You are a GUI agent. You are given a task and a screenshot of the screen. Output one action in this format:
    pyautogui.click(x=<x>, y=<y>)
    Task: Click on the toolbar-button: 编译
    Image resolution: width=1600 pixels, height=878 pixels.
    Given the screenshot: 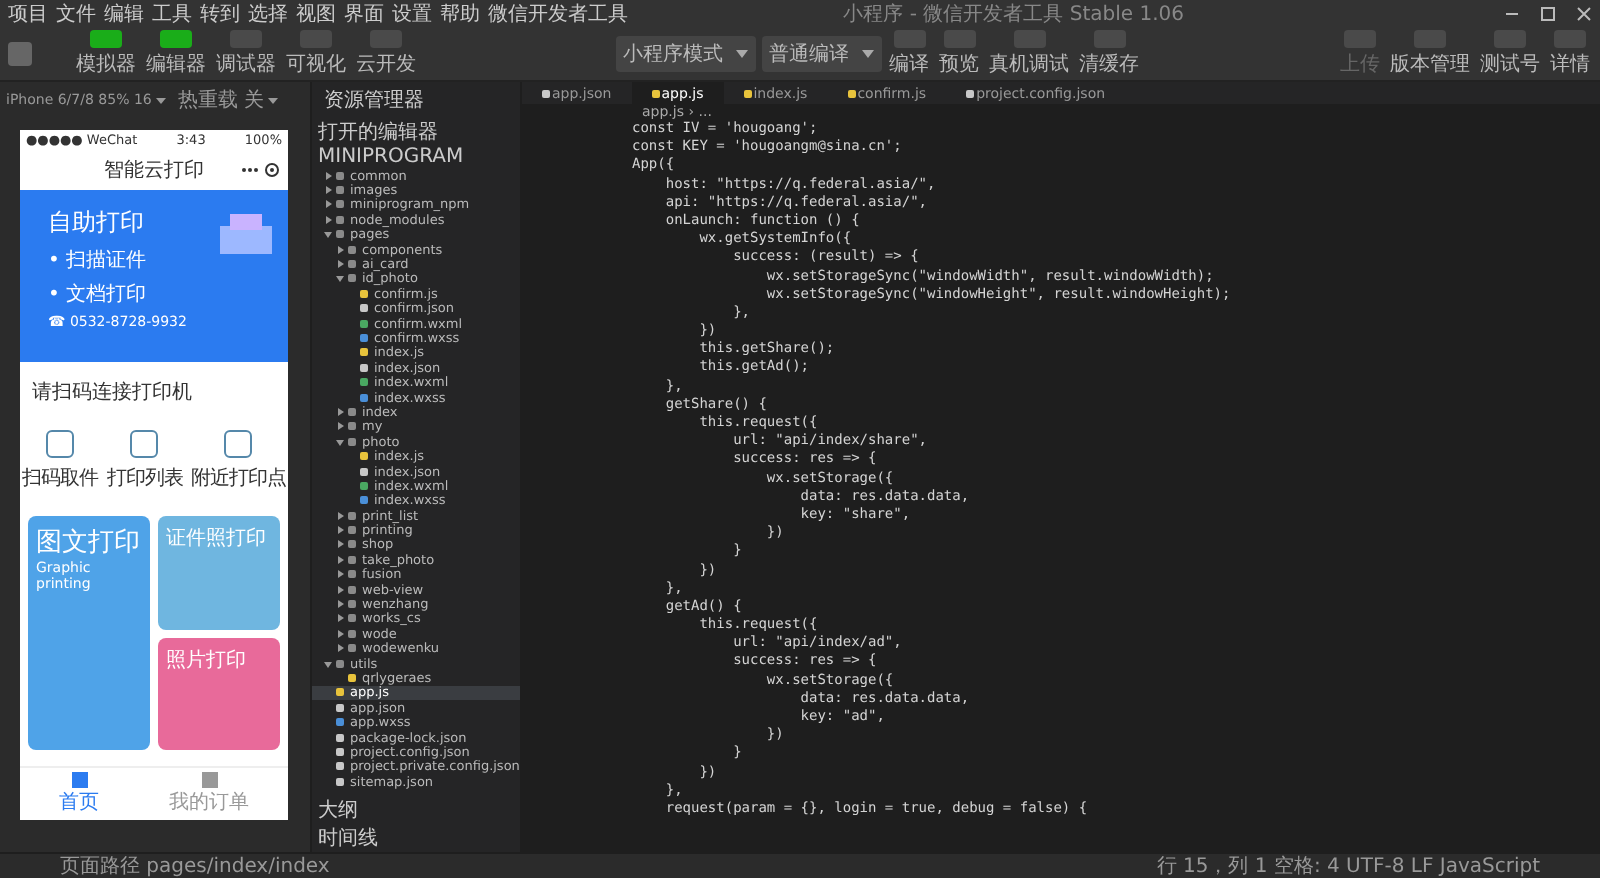 What is the action you would take?
    pyautogui.click(x=909, y=54)
    